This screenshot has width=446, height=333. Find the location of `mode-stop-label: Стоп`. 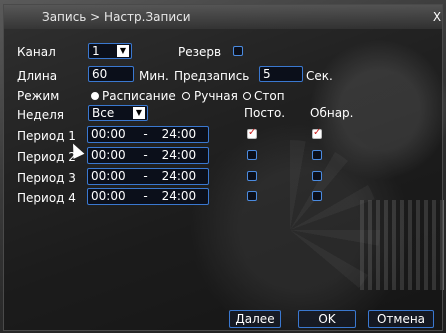

mode-stop-label: Стоп is located at coordinates (269, 96).